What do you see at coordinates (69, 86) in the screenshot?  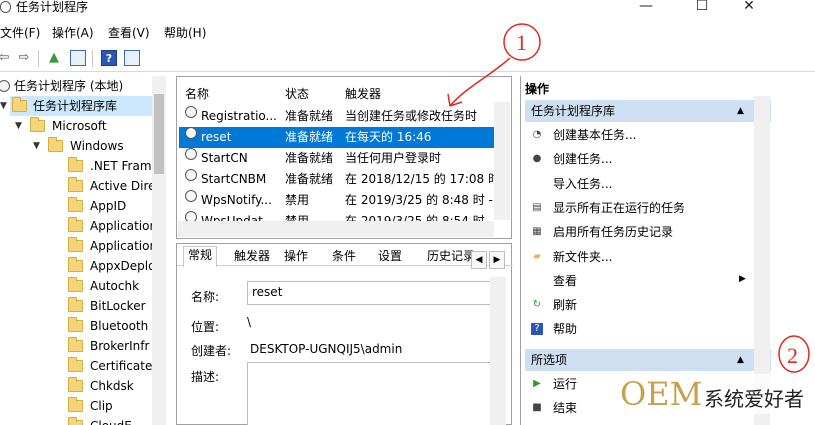 I see `tree-root-label: 任务计划程序 (本地)` at bounding box center [69, 86].